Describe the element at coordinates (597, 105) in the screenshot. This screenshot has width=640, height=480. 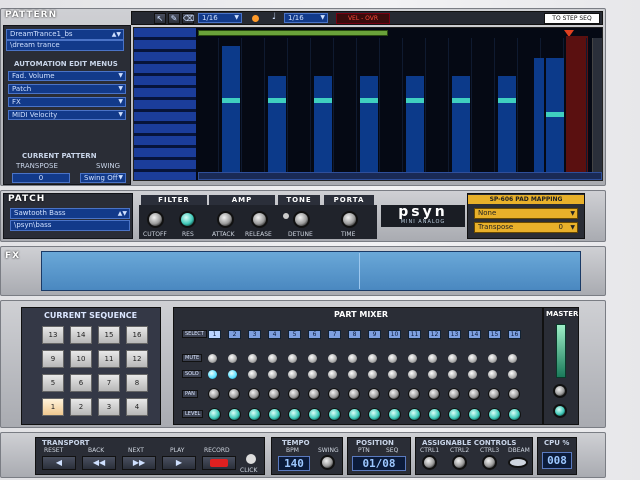
I see `vertical-scrollbar` at that location.